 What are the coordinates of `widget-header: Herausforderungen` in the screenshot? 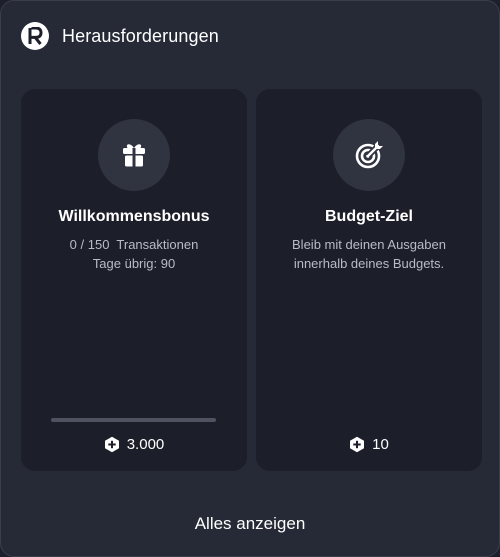 It's located at (120, 36).